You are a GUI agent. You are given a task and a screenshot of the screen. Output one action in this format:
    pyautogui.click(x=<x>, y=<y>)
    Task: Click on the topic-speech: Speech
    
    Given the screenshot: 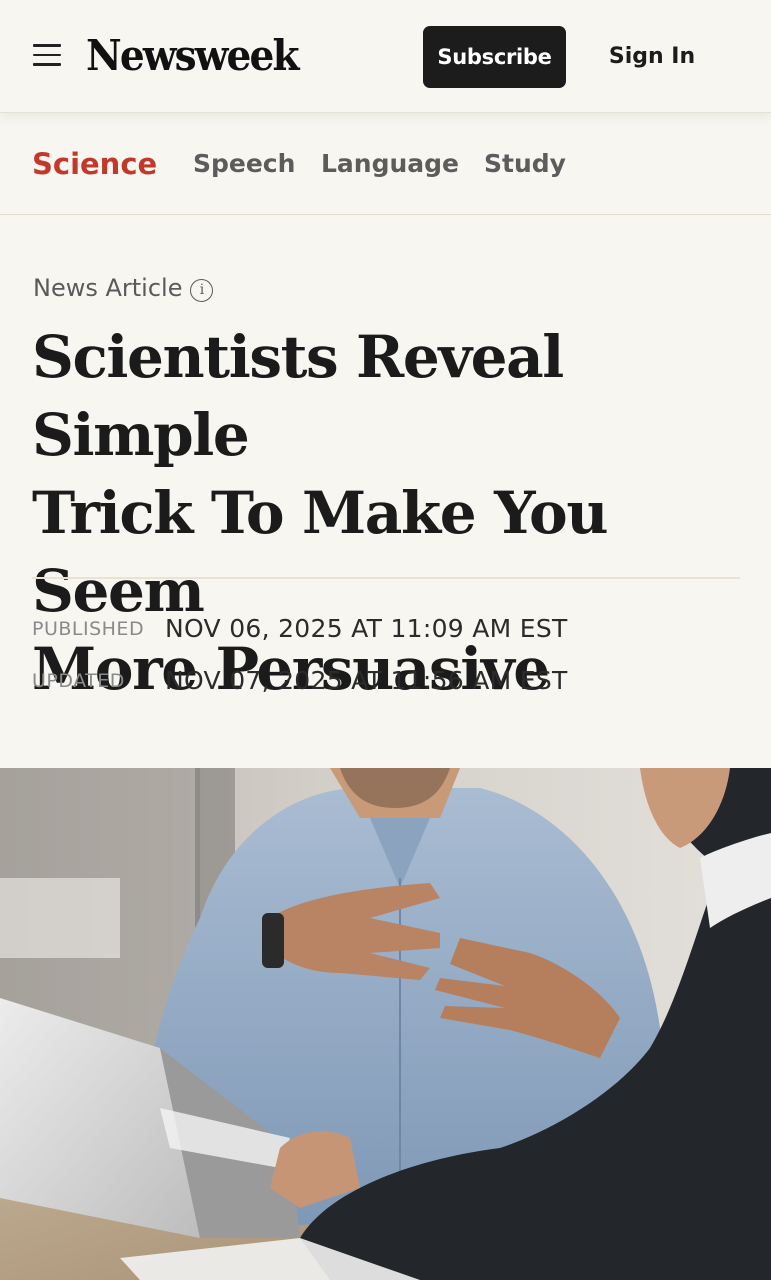 What is the action you would take?
    pyautogui.click(x=244, y=164)
    